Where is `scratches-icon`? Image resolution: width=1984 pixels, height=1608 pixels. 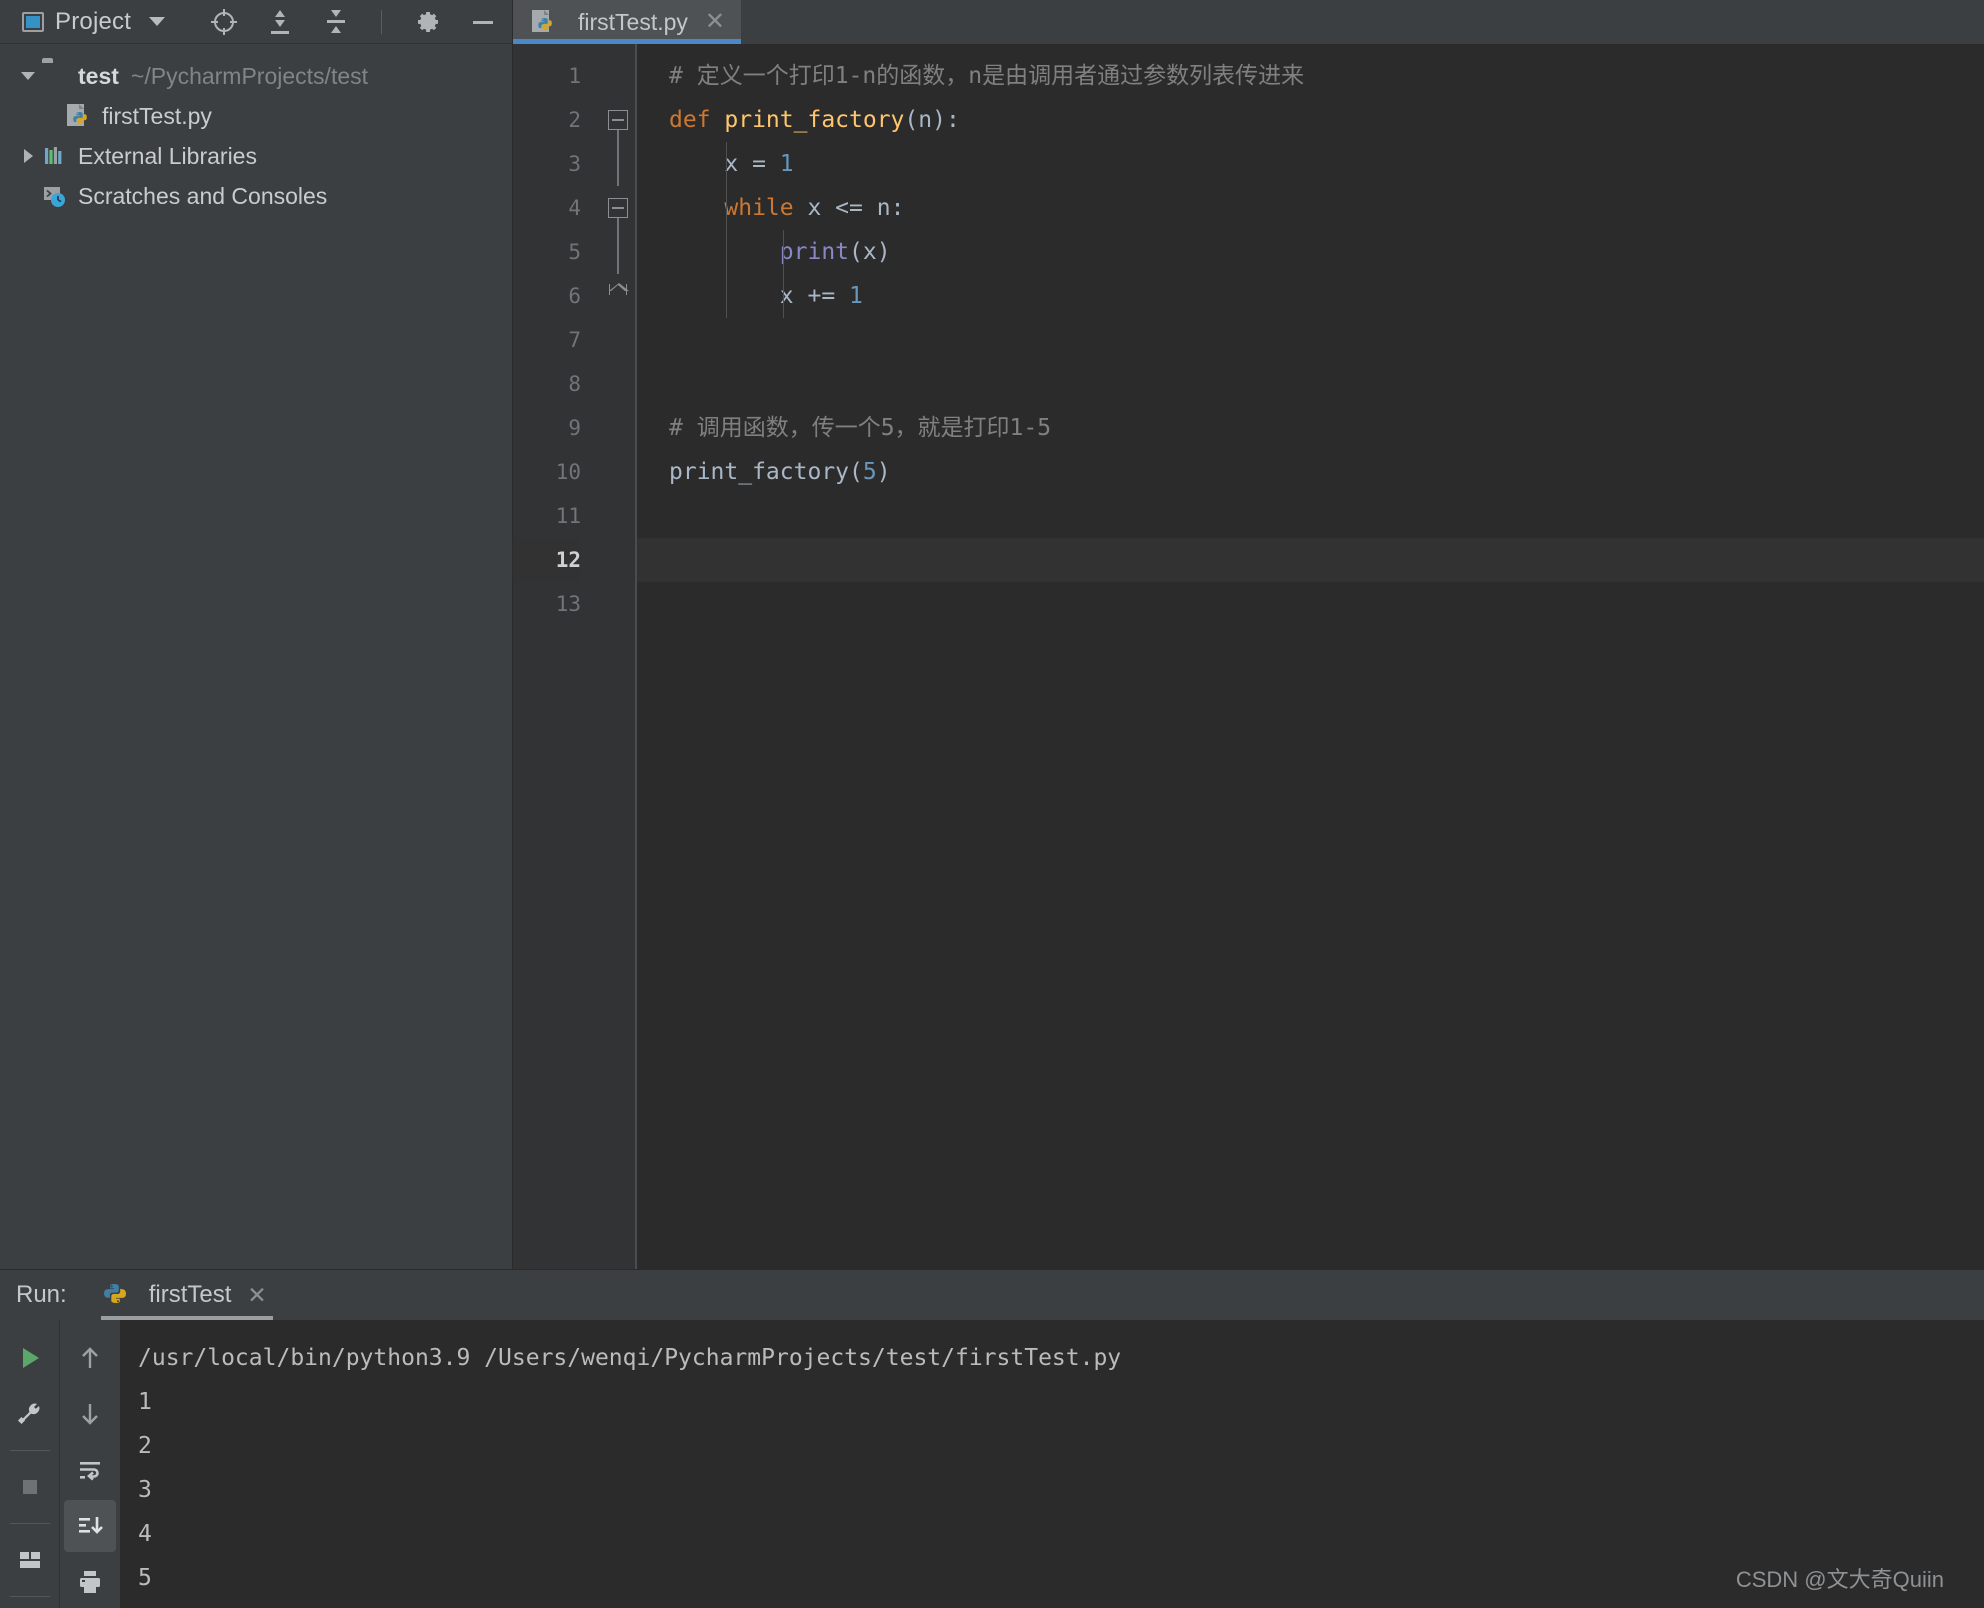
scratches-icon is located at coordinates (55, 196).